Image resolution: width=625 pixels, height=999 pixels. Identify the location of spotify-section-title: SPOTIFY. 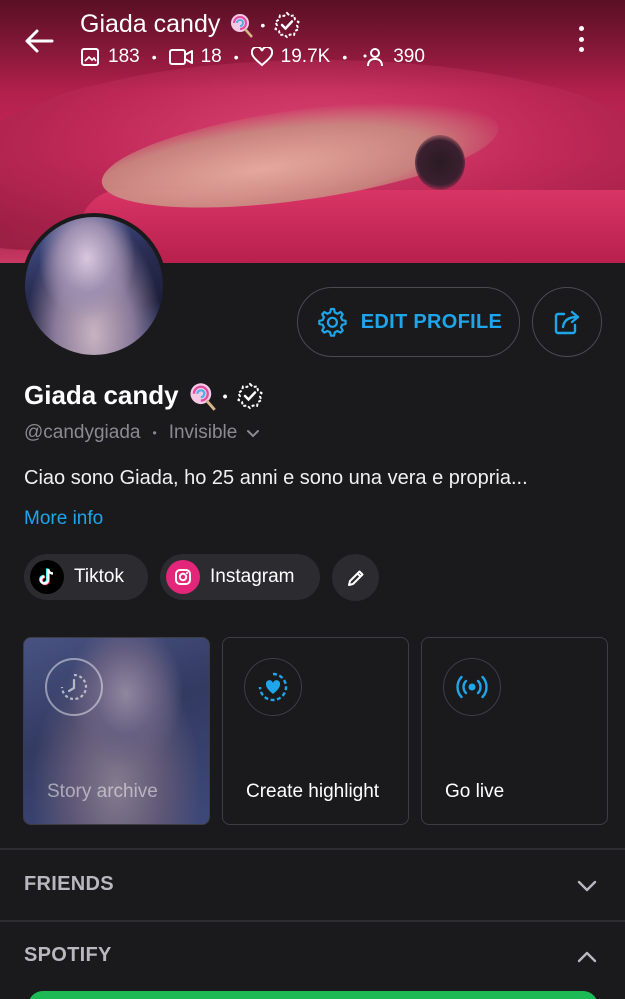
(68, 955).